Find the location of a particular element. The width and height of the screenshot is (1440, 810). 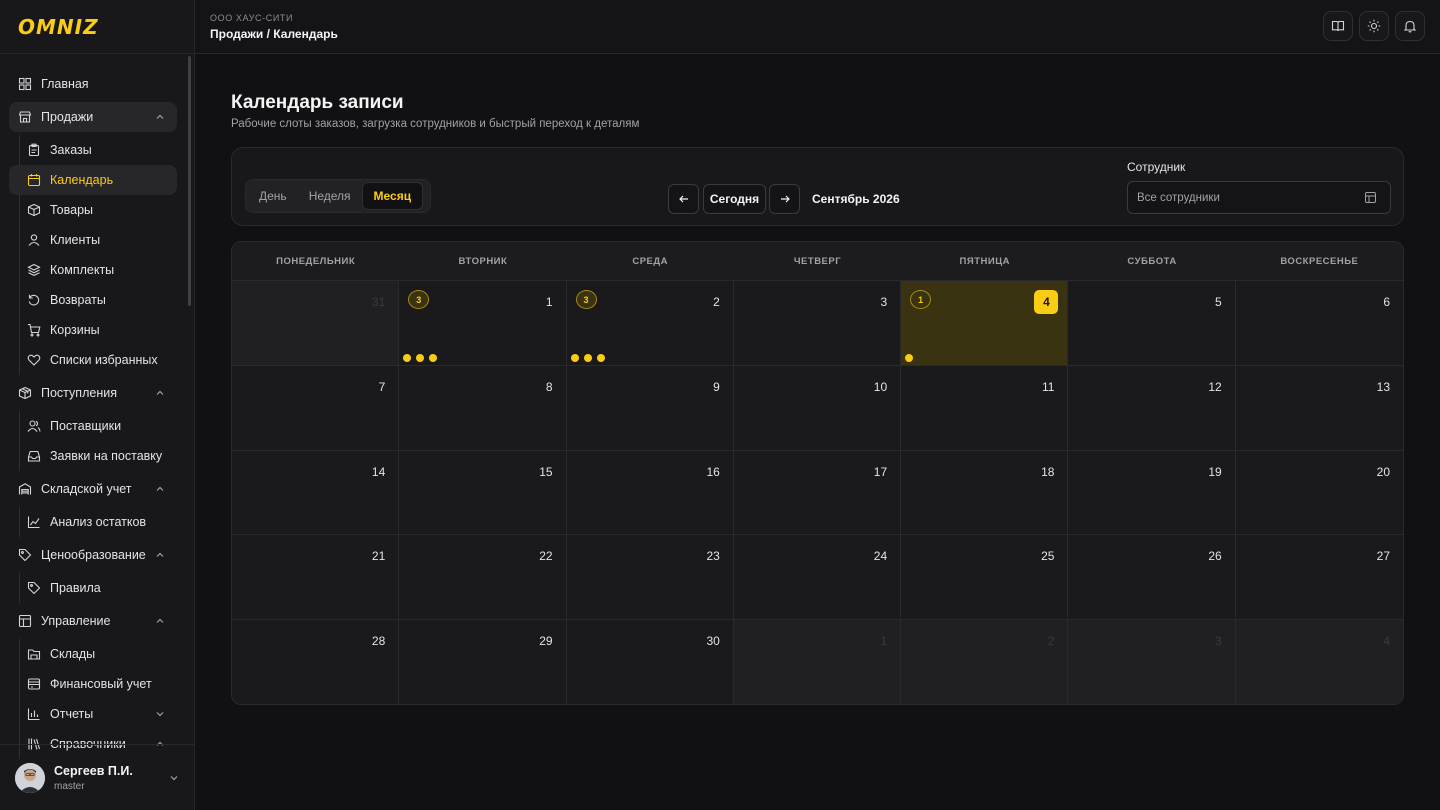

calendar-day: 27 is located at coordinates (1319, 578).